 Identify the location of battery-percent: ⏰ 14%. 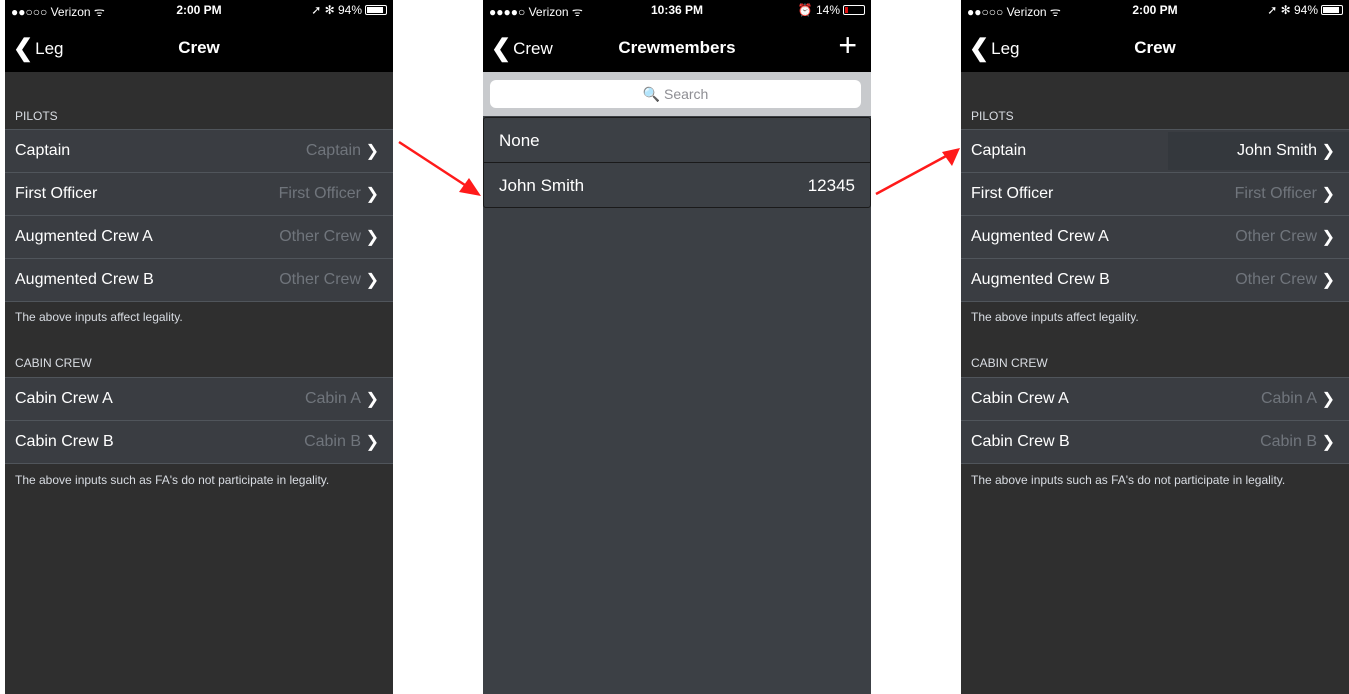
(818, 10).